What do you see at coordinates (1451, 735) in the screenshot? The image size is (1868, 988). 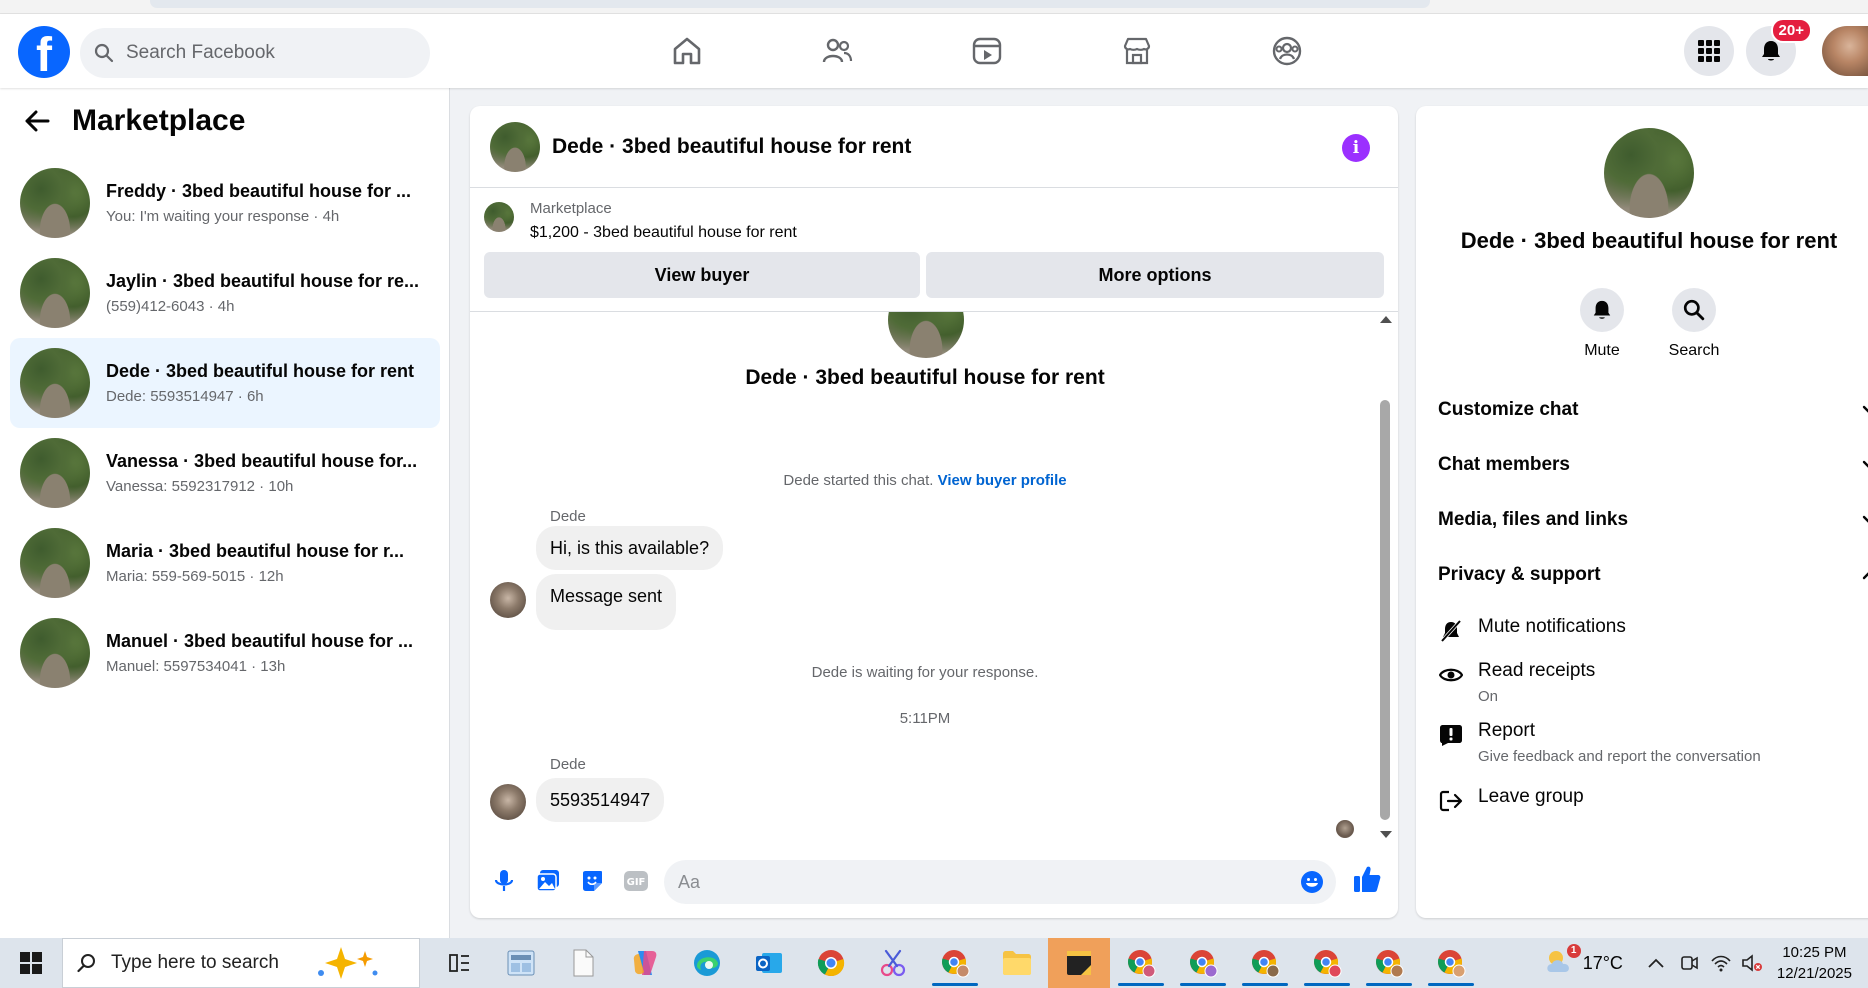 I see `report-icon` at bounding box center [1451, 735].